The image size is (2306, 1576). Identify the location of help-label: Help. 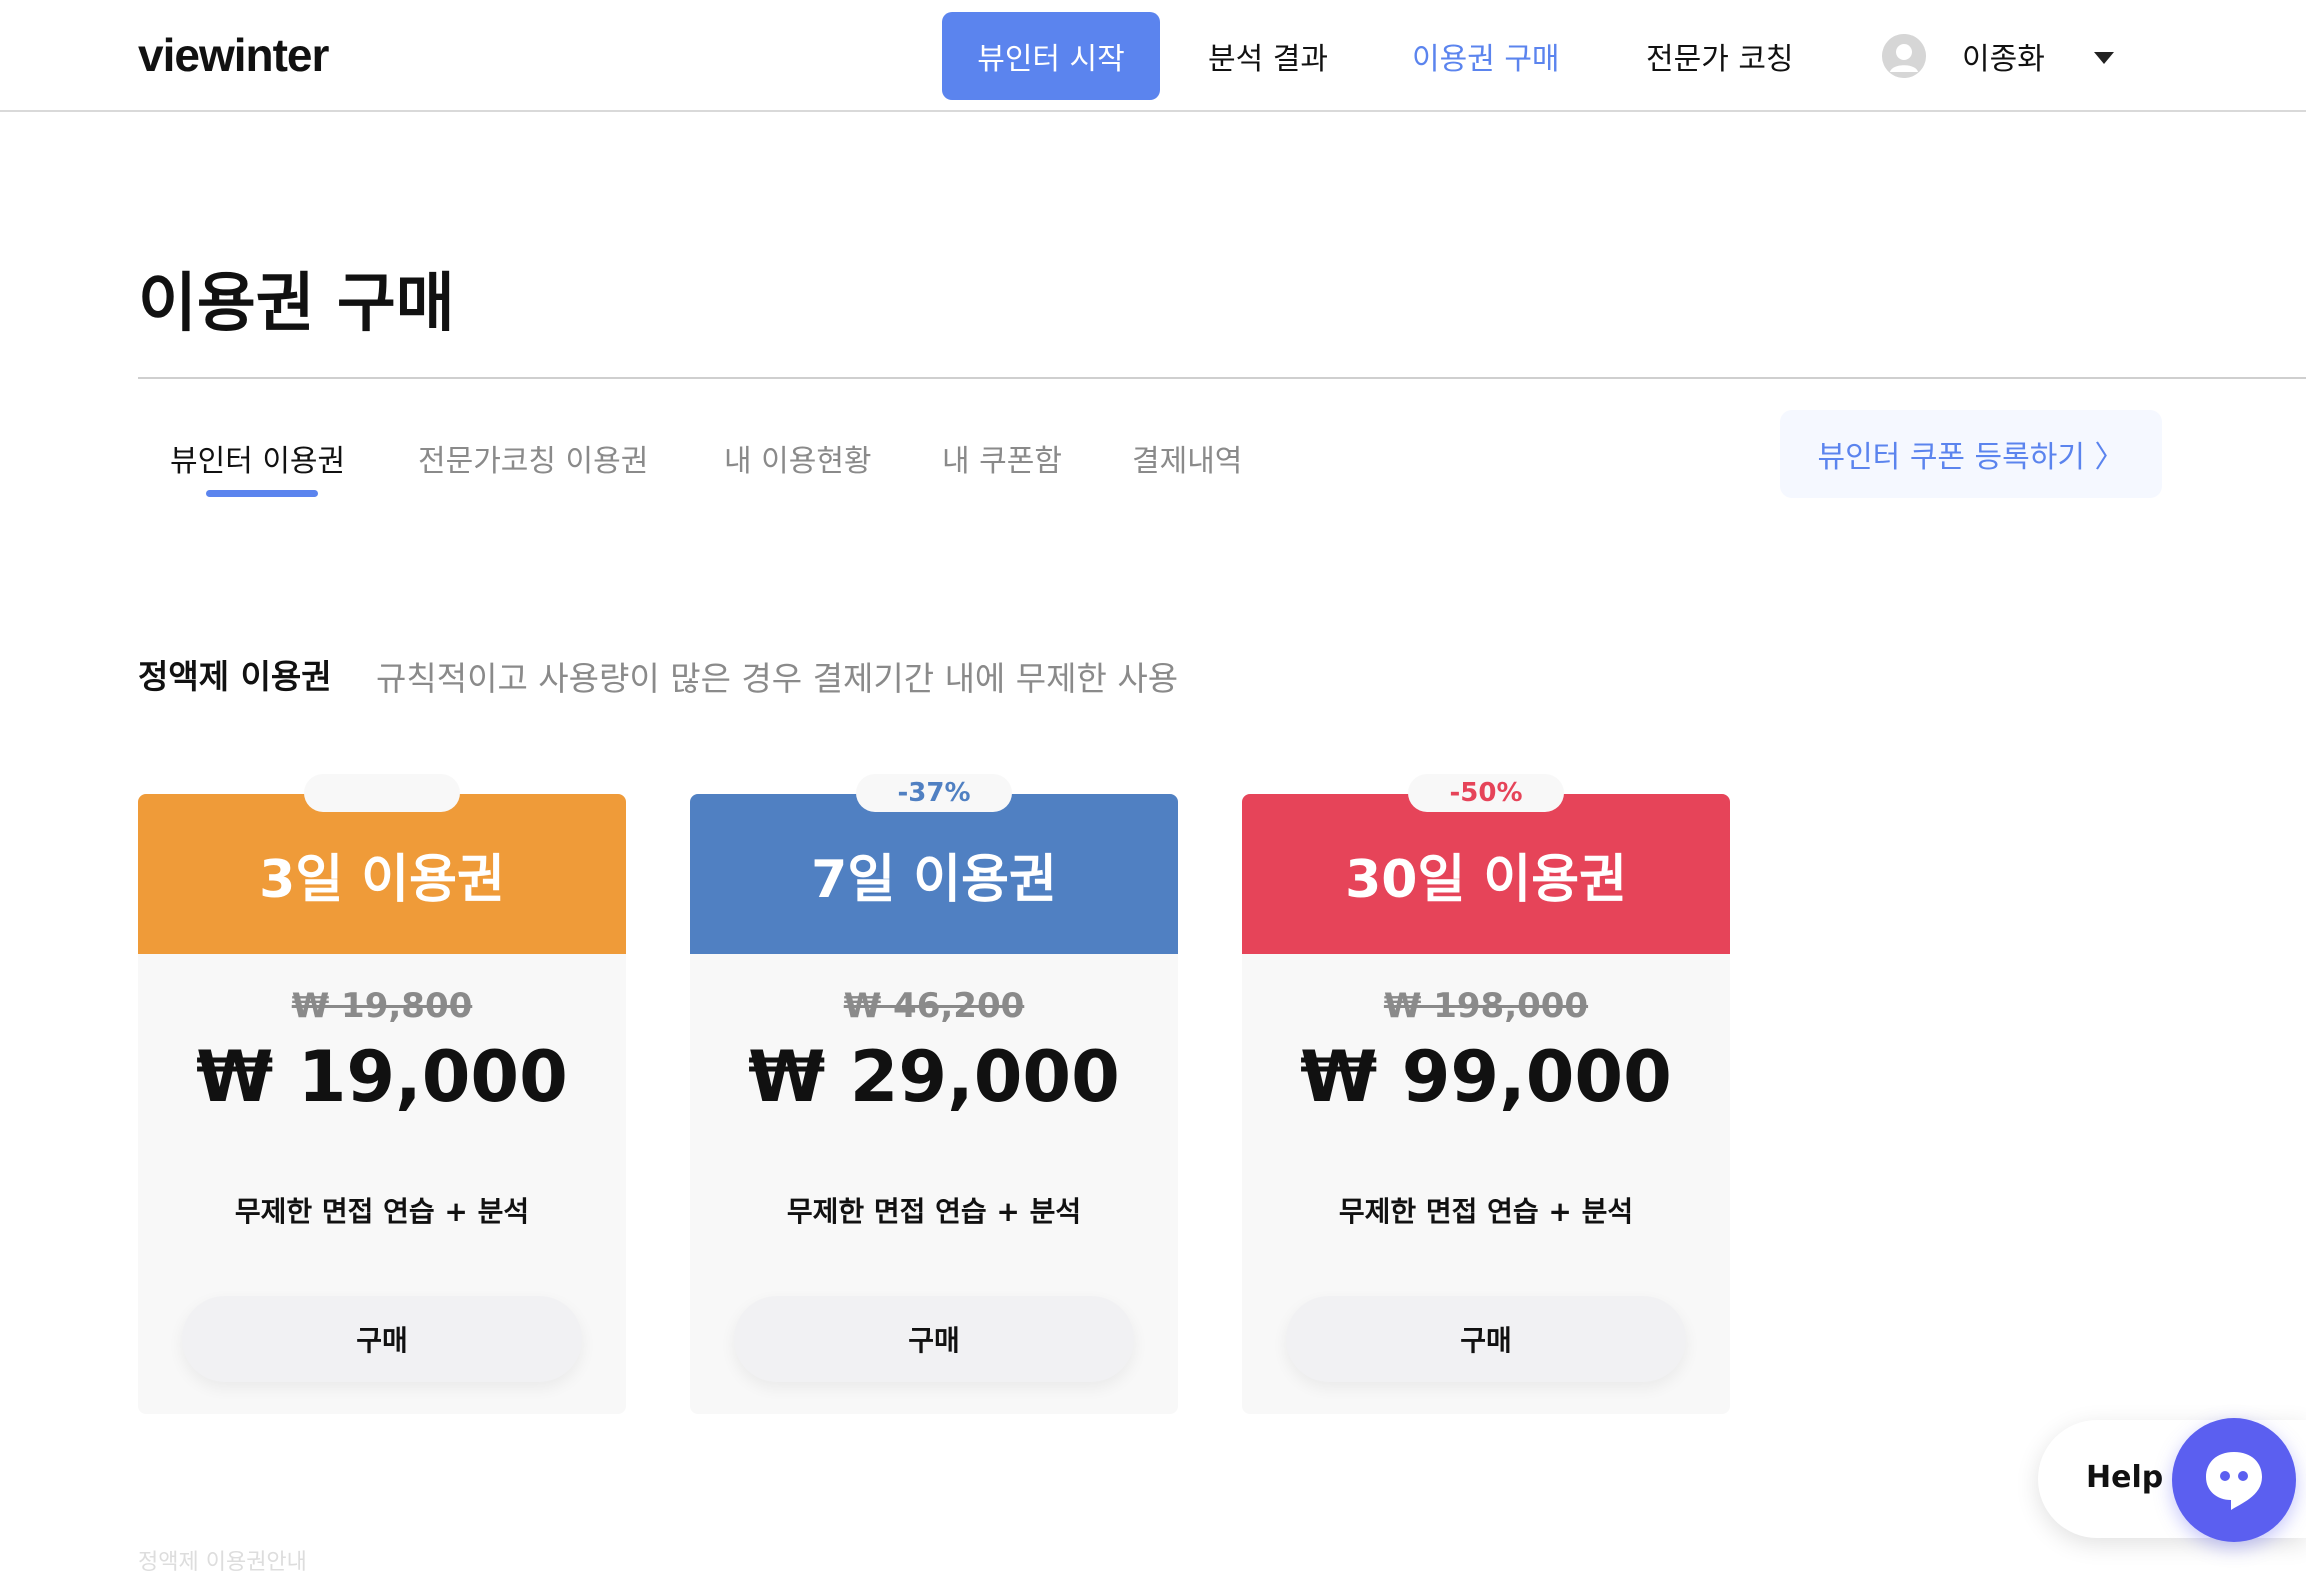
(2124, 1477).